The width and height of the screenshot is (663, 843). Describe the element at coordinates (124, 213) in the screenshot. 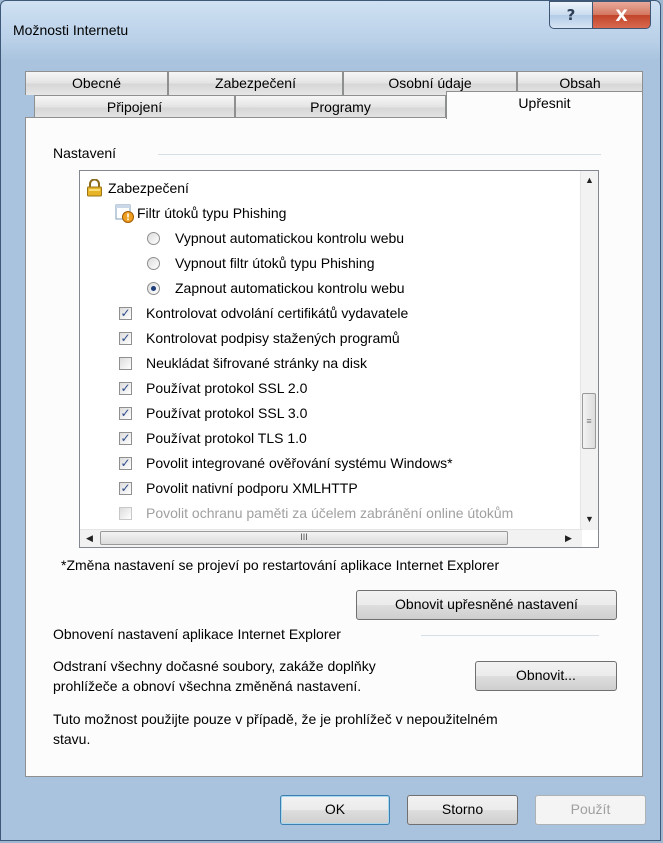

I see `phishing-shield-icon` at that location.